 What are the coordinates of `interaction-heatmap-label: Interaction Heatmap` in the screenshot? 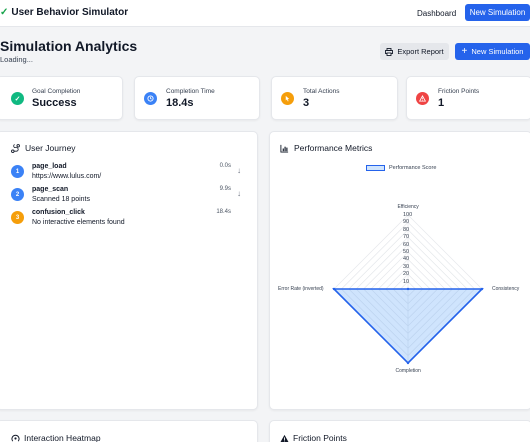 It's located at (62, 437).